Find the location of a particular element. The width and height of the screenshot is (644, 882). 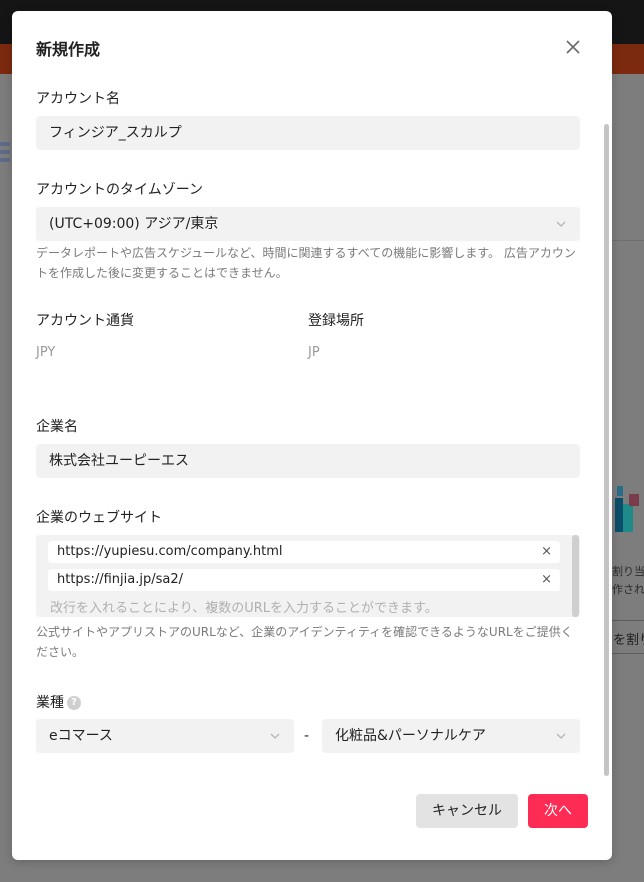

modal-title: 新規作成 is located at coordinates (68, 49).